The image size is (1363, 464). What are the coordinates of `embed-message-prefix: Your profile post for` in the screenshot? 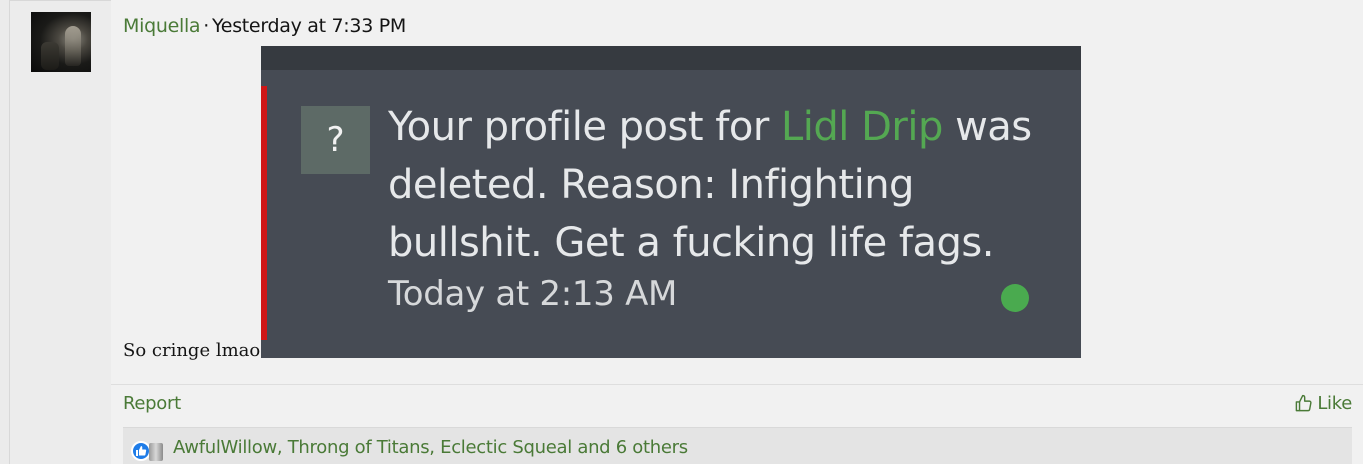 It's located at (584, 127).